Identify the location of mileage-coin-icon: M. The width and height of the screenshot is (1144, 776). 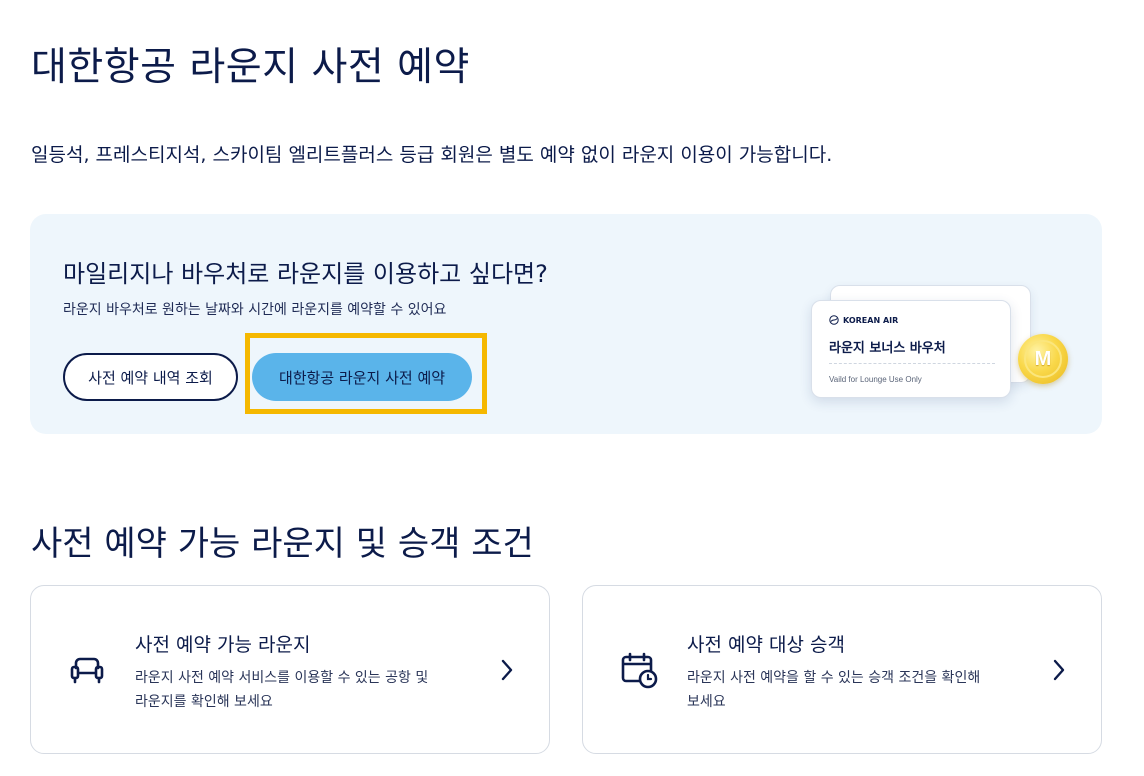
(1043, 359).